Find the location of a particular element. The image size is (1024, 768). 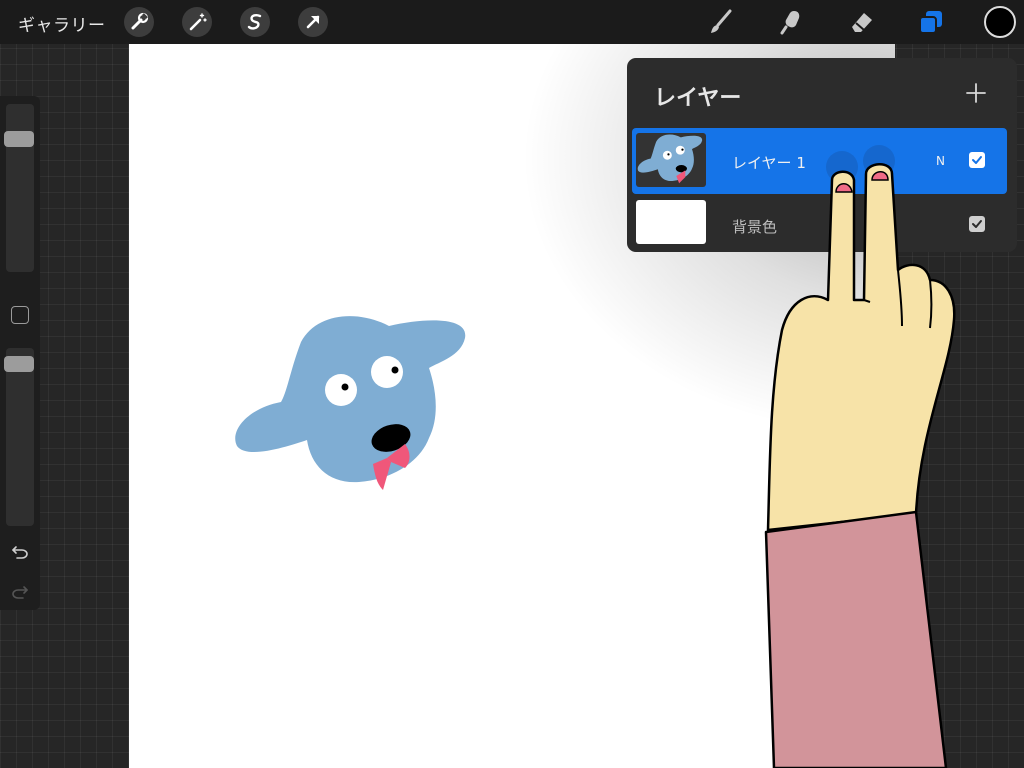

modify-button is located at coordinates (20, 315).